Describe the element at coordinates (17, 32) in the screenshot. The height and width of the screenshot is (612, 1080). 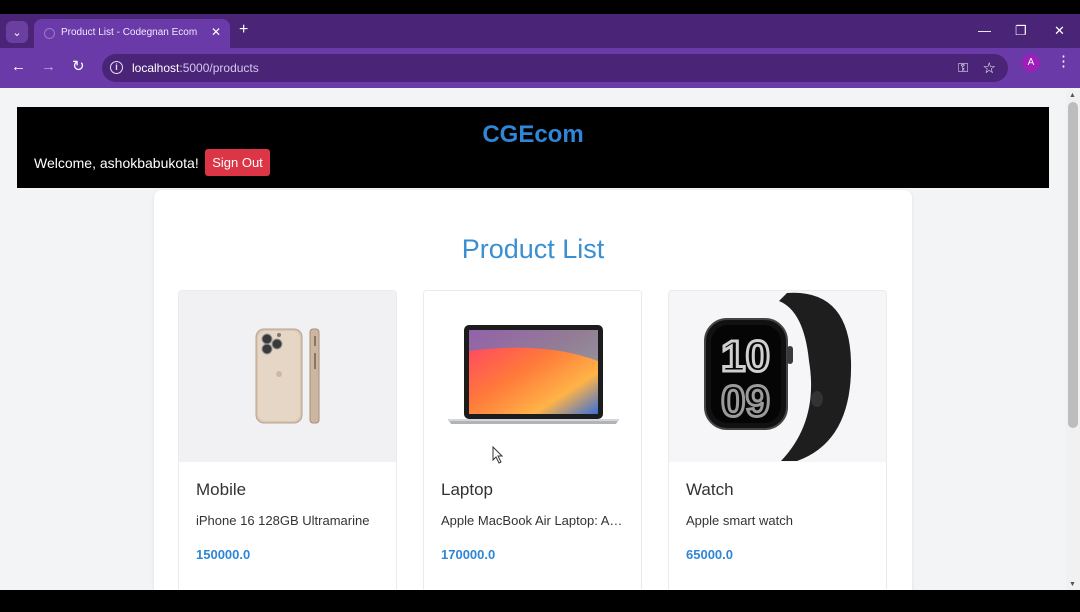
I see `tab-search-button: ⌄` at that location.